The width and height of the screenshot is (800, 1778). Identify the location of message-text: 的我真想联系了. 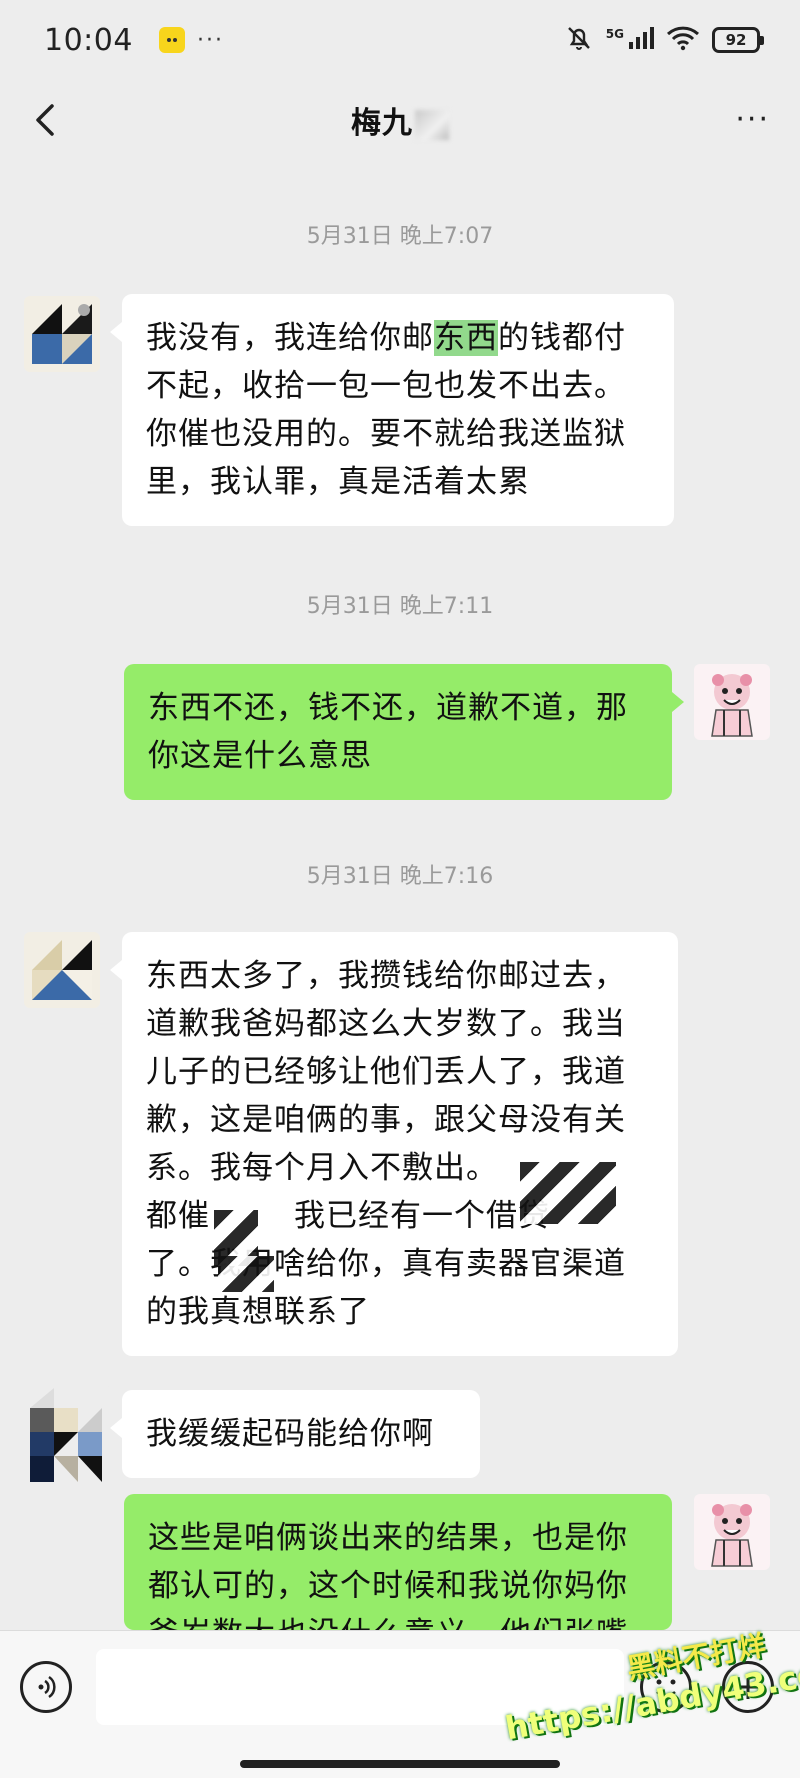
(258, 1312).